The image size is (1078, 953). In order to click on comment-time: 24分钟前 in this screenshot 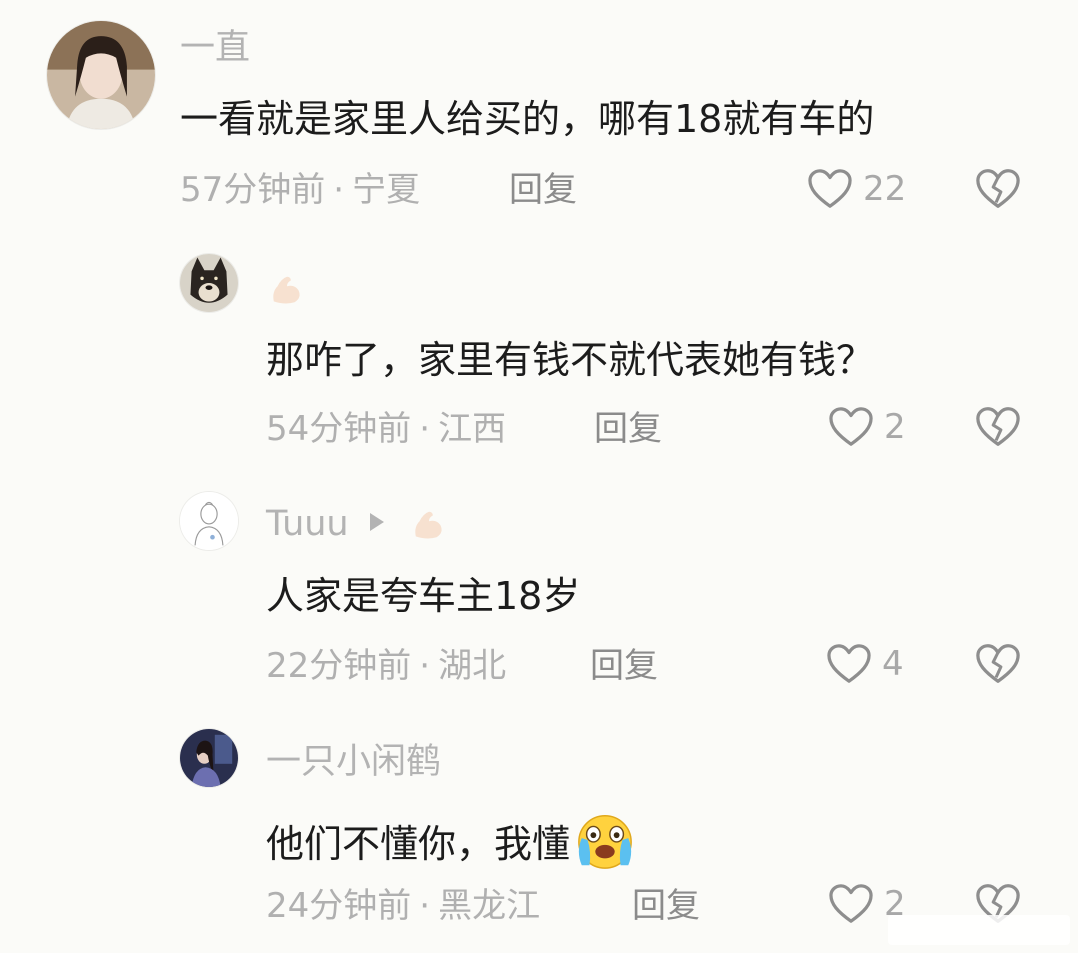, I will do `click(339, 906)`.